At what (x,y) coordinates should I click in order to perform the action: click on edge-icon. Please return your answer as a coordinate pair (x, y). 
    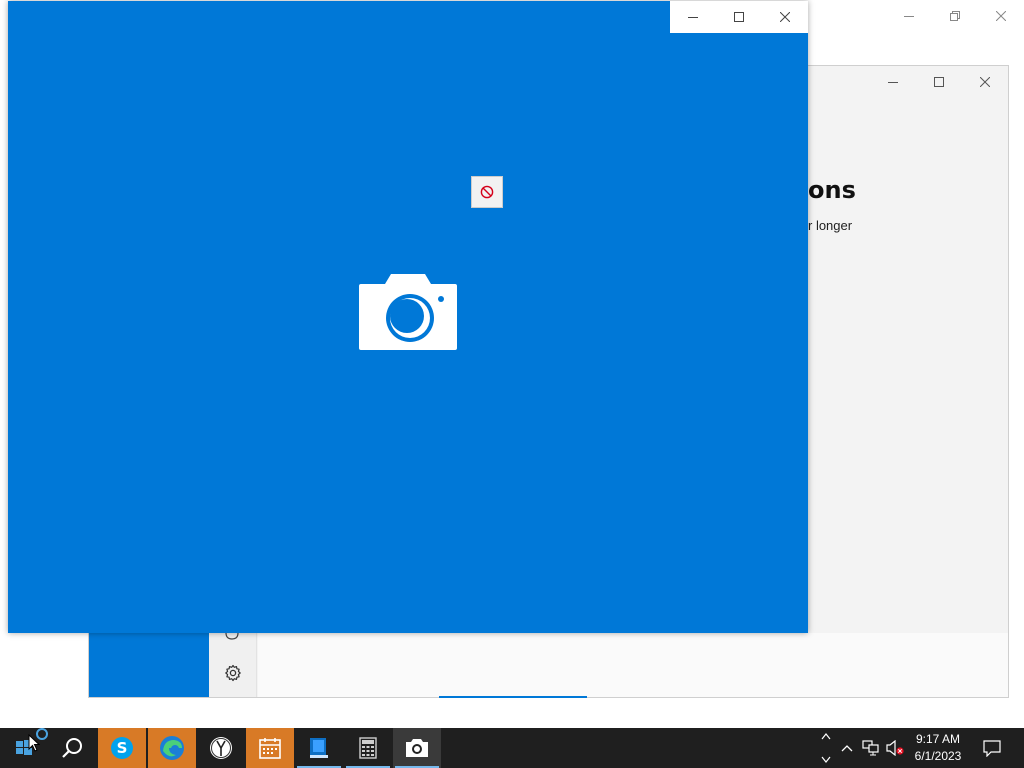
    Looking at the image, I should click on (172, 748).